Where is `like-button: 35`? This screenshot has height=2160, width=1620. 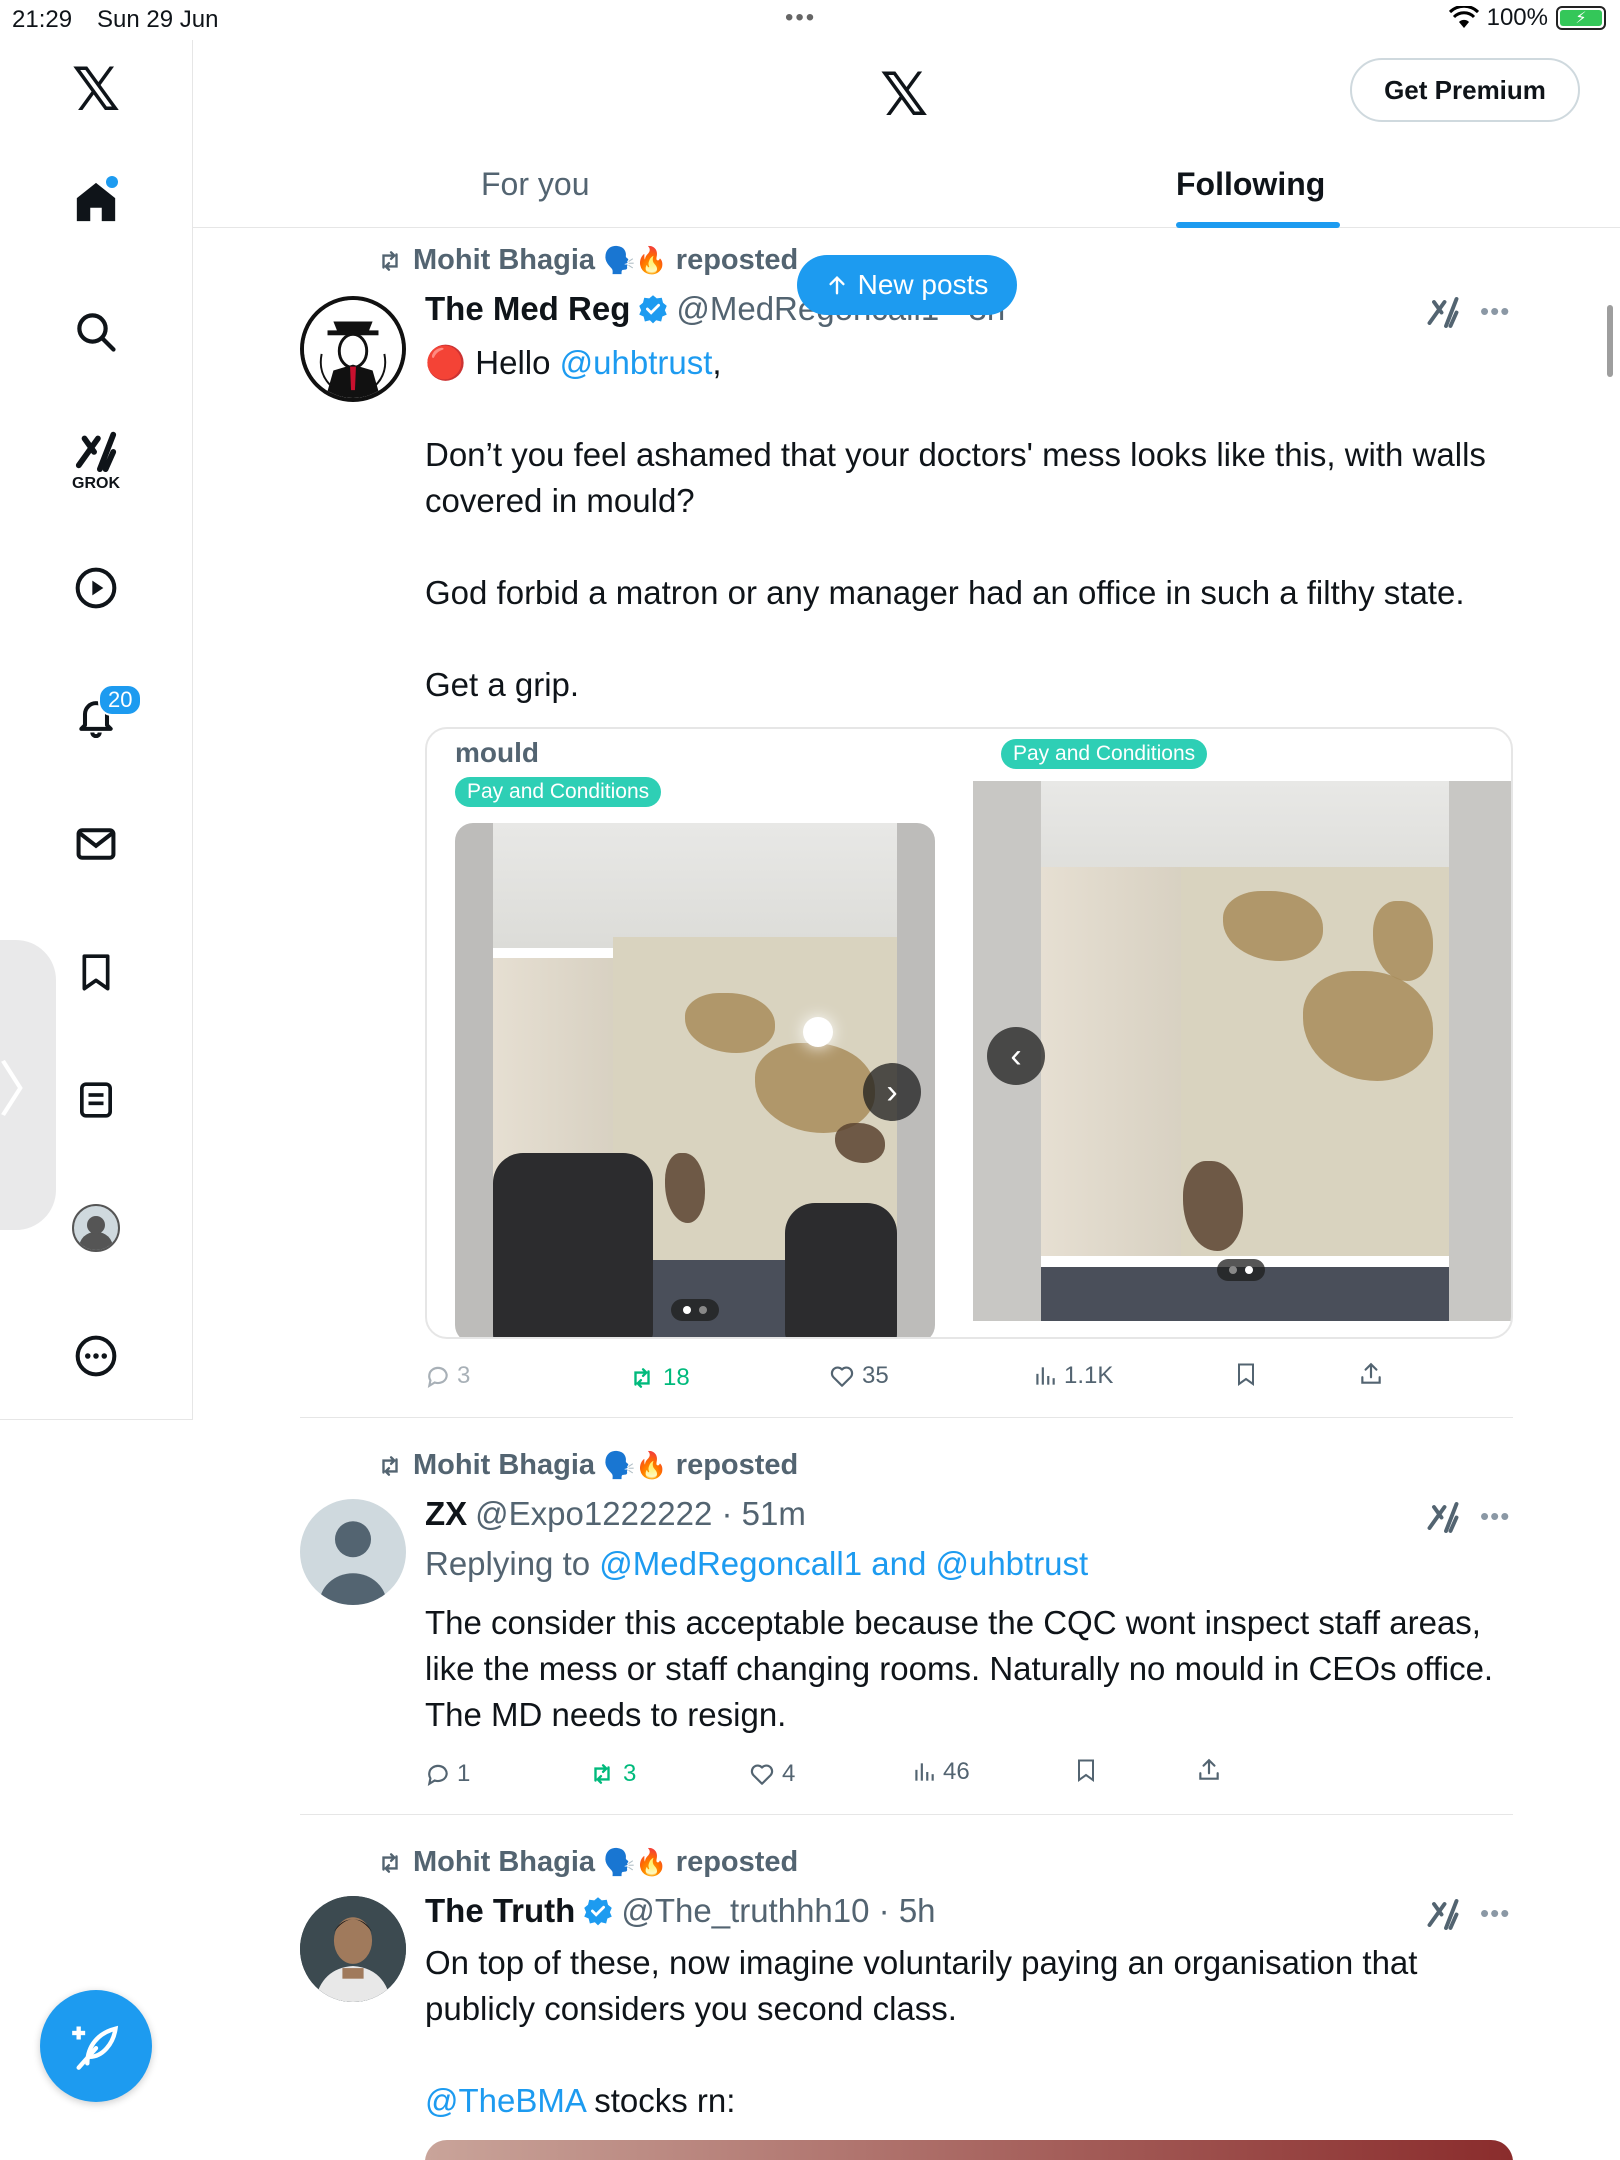 like-button: 35 is located at coordinates (858, 1376).